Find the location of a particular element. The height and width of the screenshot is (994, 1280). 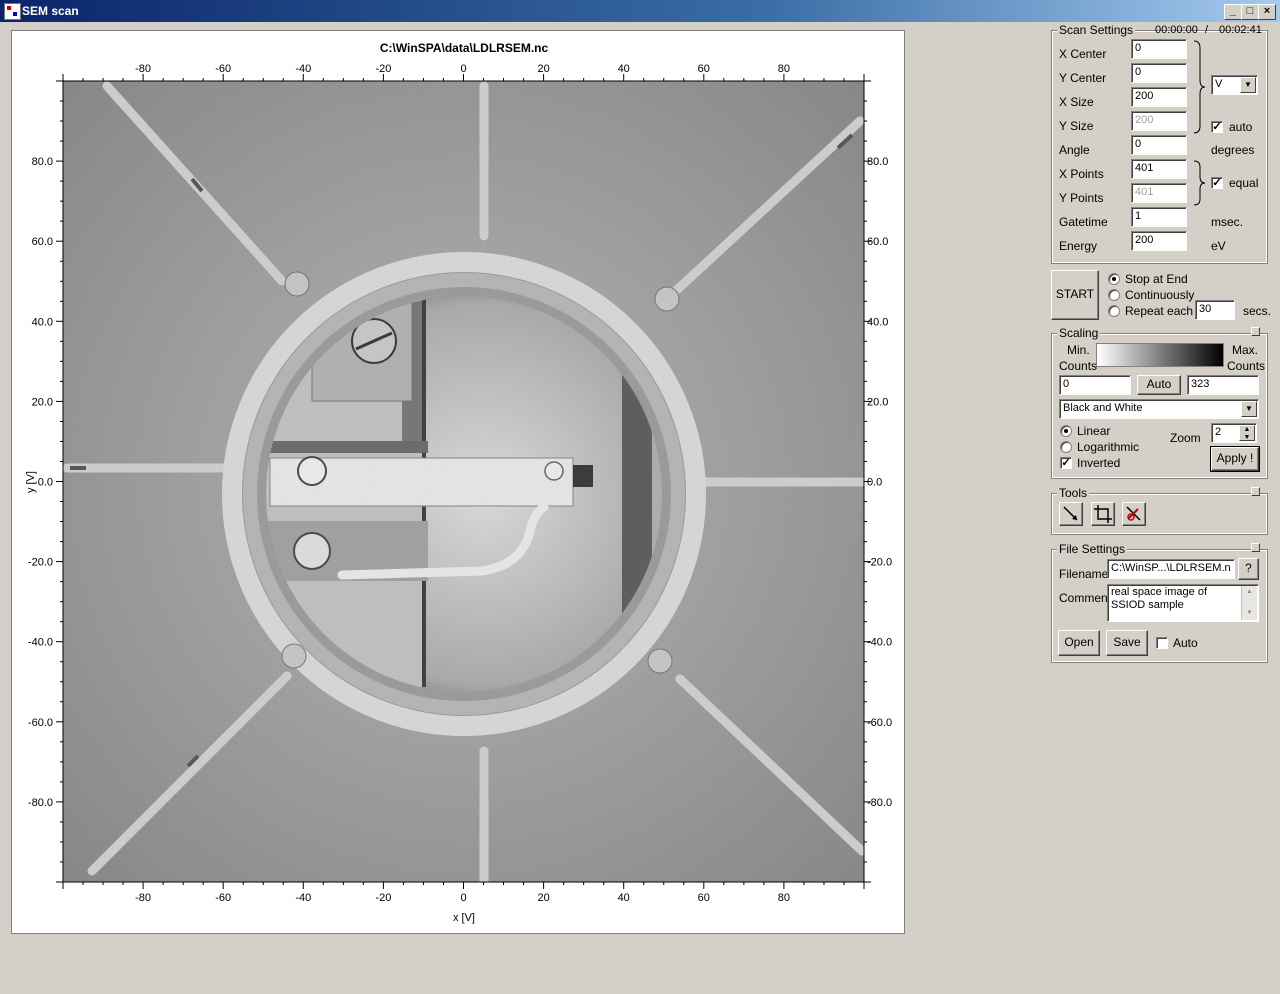

stop-at-end-radio is located at coordinates (1114, 279).